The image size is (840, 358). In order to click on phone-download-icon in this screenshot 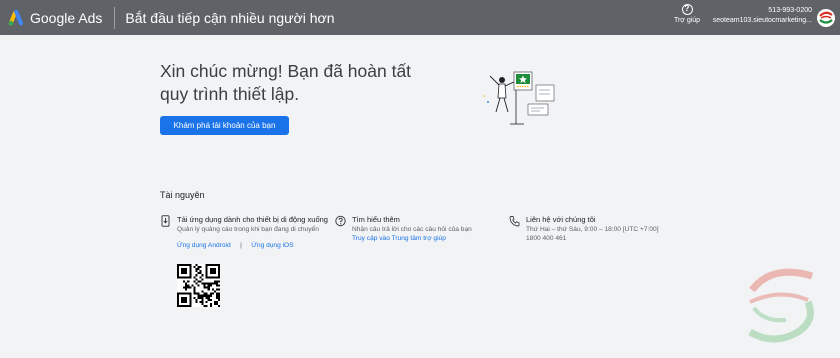, I will do `click(165, 221)`.